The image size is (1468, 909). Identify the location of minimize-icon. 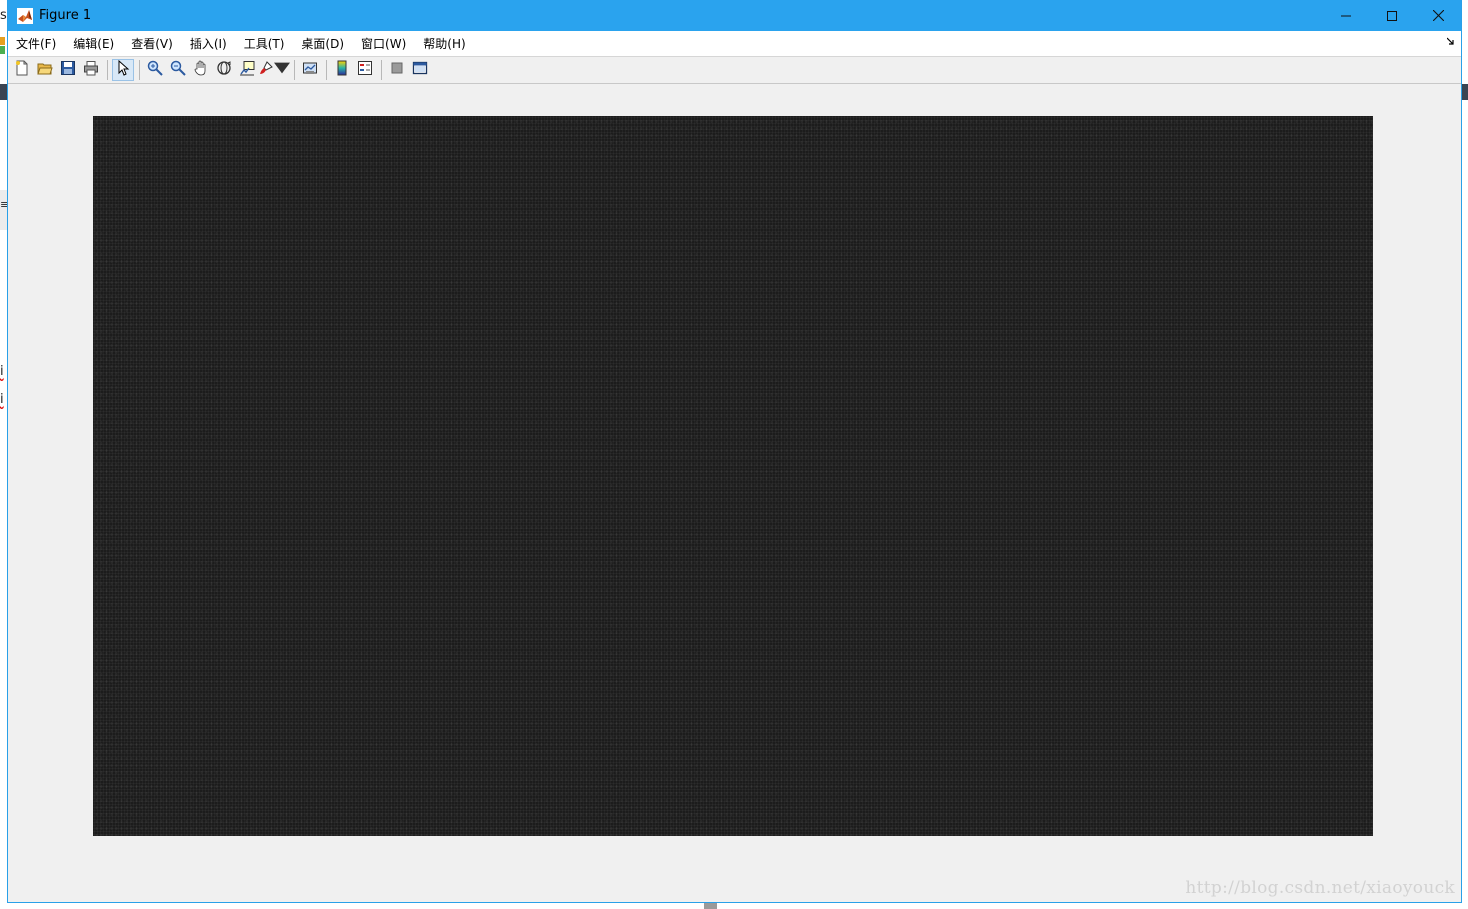
(1346, 16).